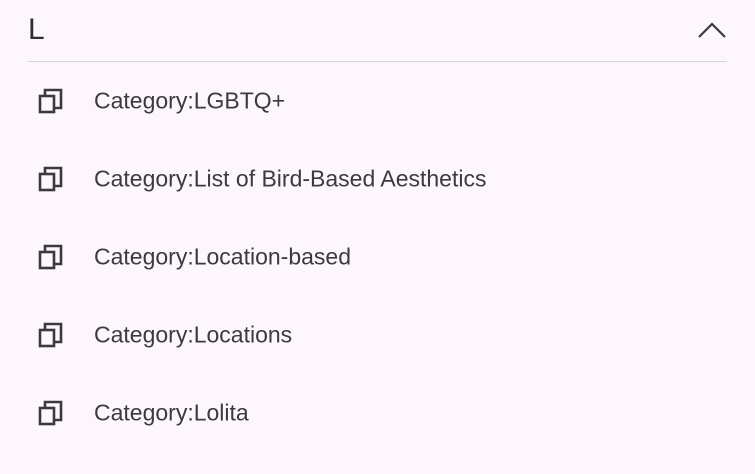 Image resolution: width=755 pixels, height=474 pixels. Describe the element at coordinates (377, 31) in the screenshot. I see `section-header-toggle: L` at that location.